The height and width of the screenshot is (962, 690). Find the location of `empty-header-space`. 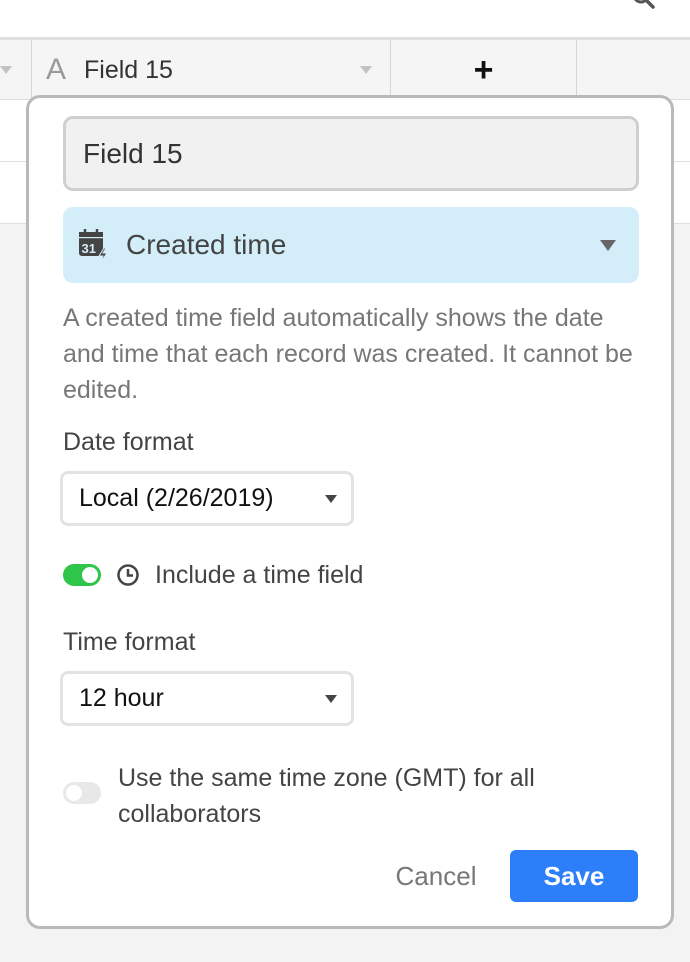

empty-header-space is located at coordinates (633, 70).